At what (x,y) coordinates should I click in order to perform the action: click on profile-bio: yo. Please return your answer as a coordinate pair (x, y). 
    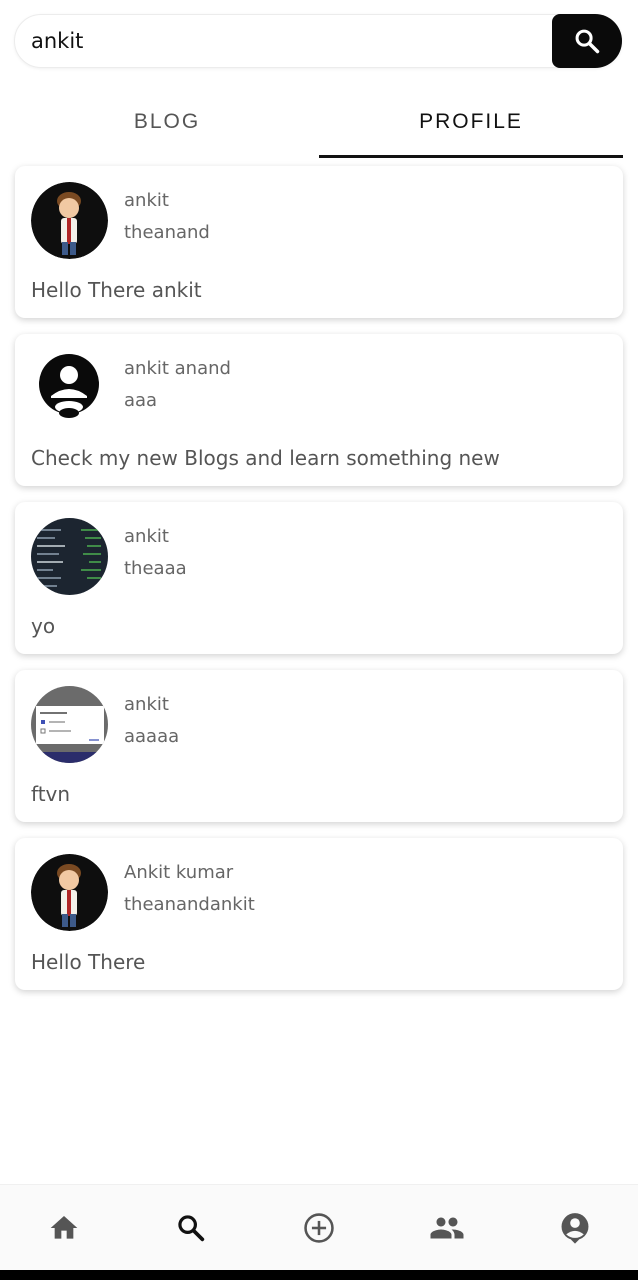
    Looking at the image, I should click on (43, 626).